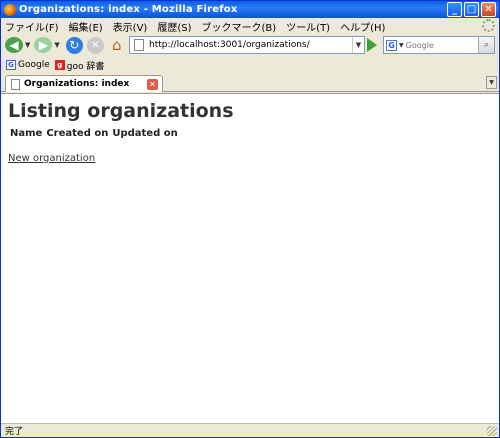  I want to click on search-engine-dropdown-icon: ▼, so click(401, 45).